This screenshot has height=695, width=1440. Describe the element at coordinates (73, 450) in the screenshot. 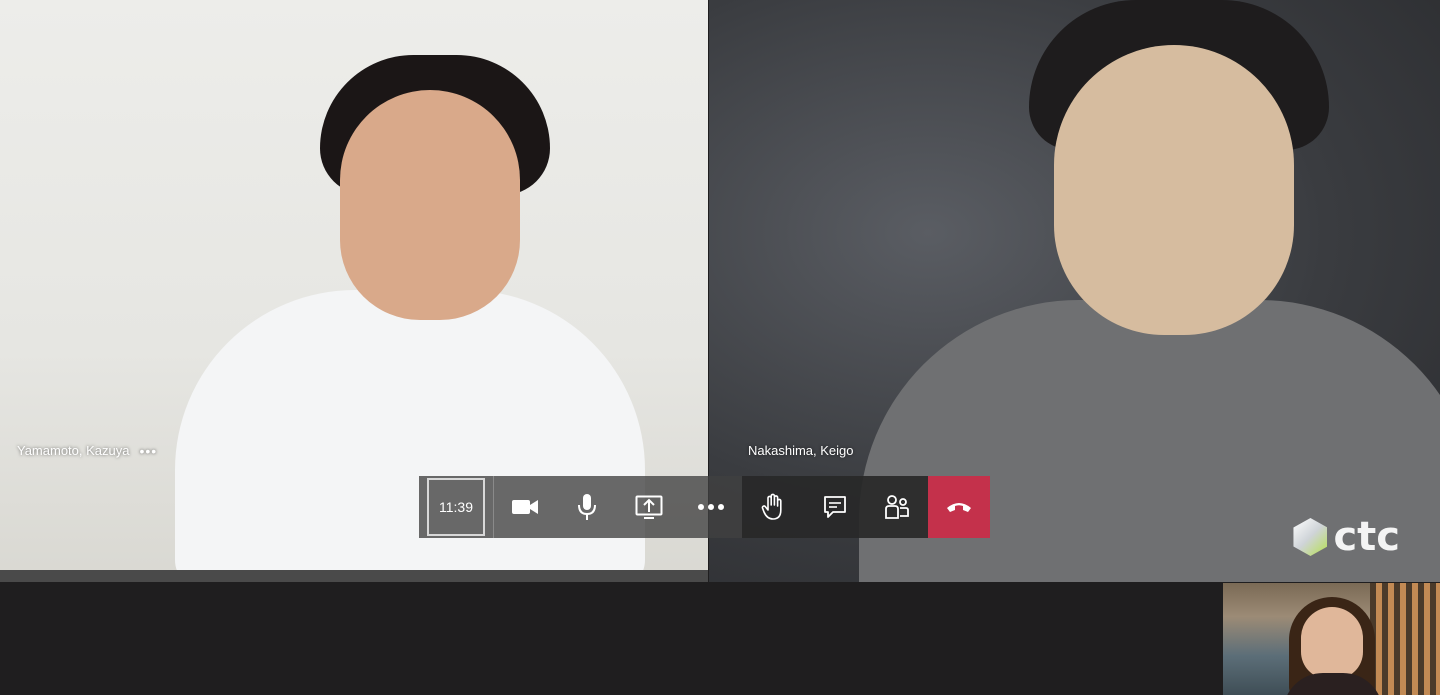

I see `participant-name: Yamamoto, Kazuya` at that location.